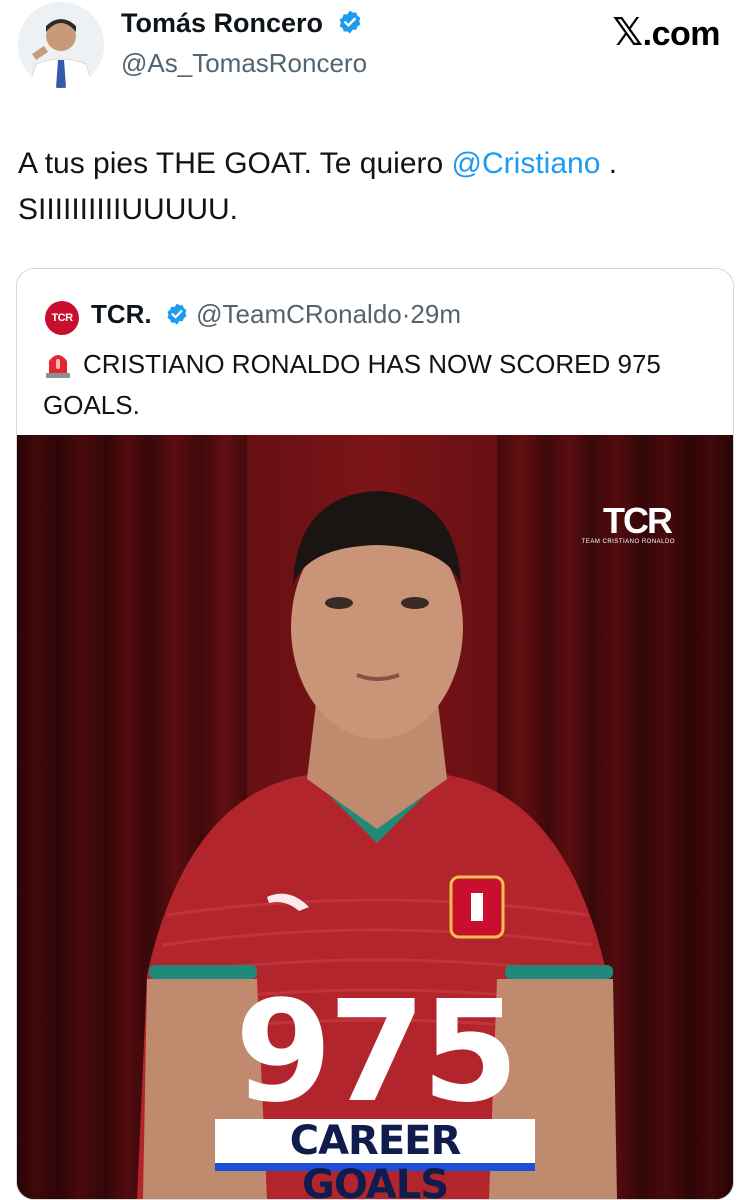 Image resolution: width=750 pixels, height=1200 pixels. Describe the element at coordinates (58, 367) in the screenshot. I see `siren-icon` at that location.